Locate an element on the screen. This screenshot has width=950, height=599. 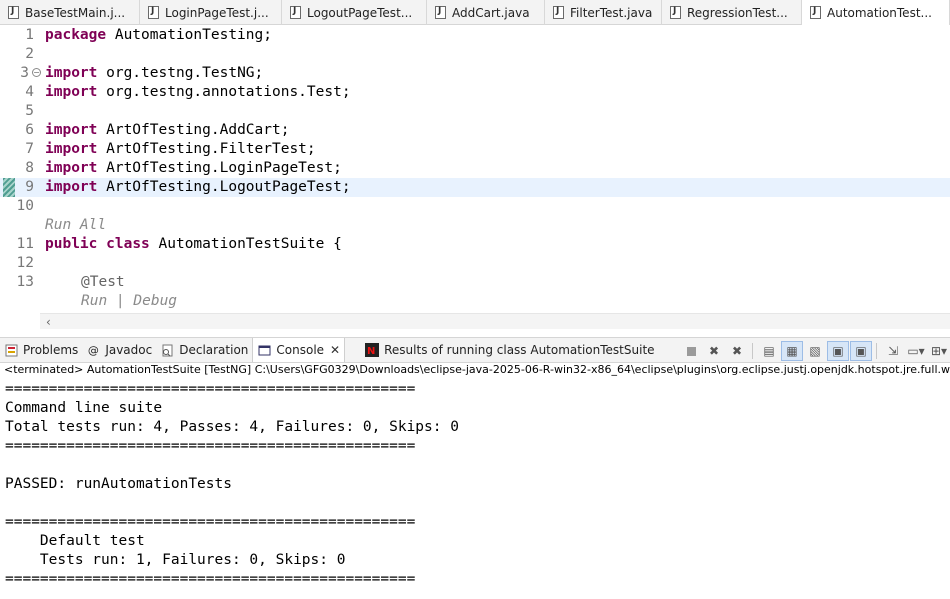
tab-problems: Problems is located at coordinates (41, 350).